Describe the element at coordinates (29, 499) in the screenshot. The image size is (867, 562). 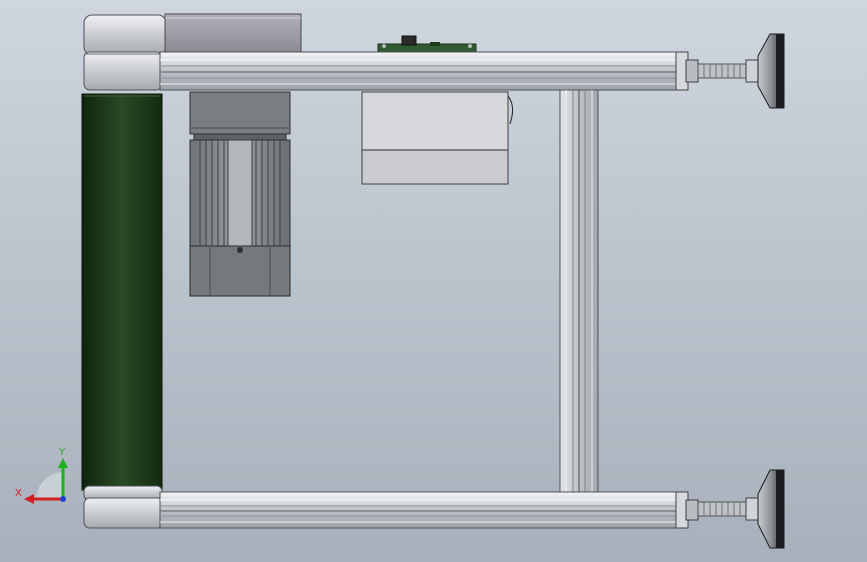
I see `triad-x-arrowhead` at that location.